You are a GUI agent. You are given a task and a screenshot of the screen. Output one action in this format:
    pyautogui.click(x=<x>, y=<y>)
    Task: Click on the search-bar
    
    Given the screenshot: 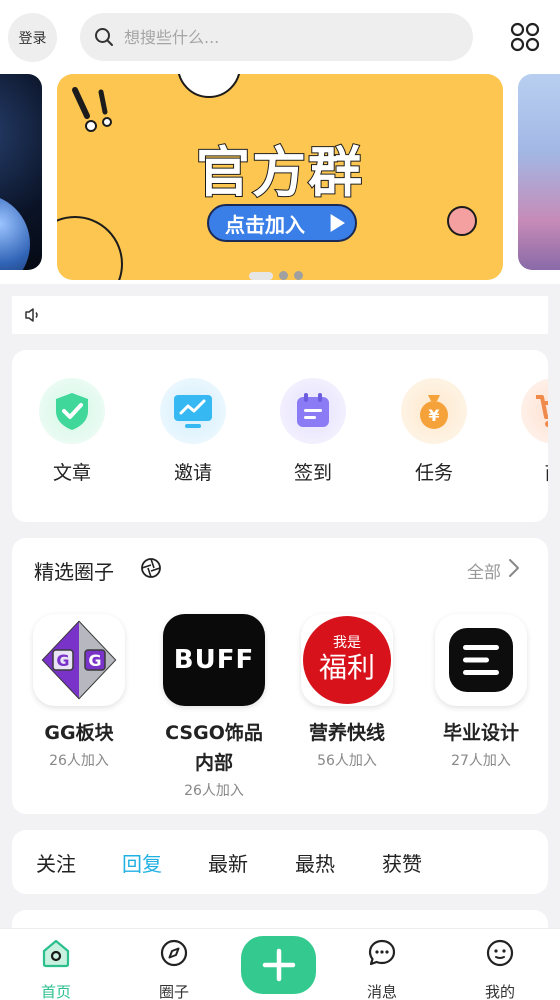 What is the action you would take?
    pyautogui.click(x=276, y=37)
    